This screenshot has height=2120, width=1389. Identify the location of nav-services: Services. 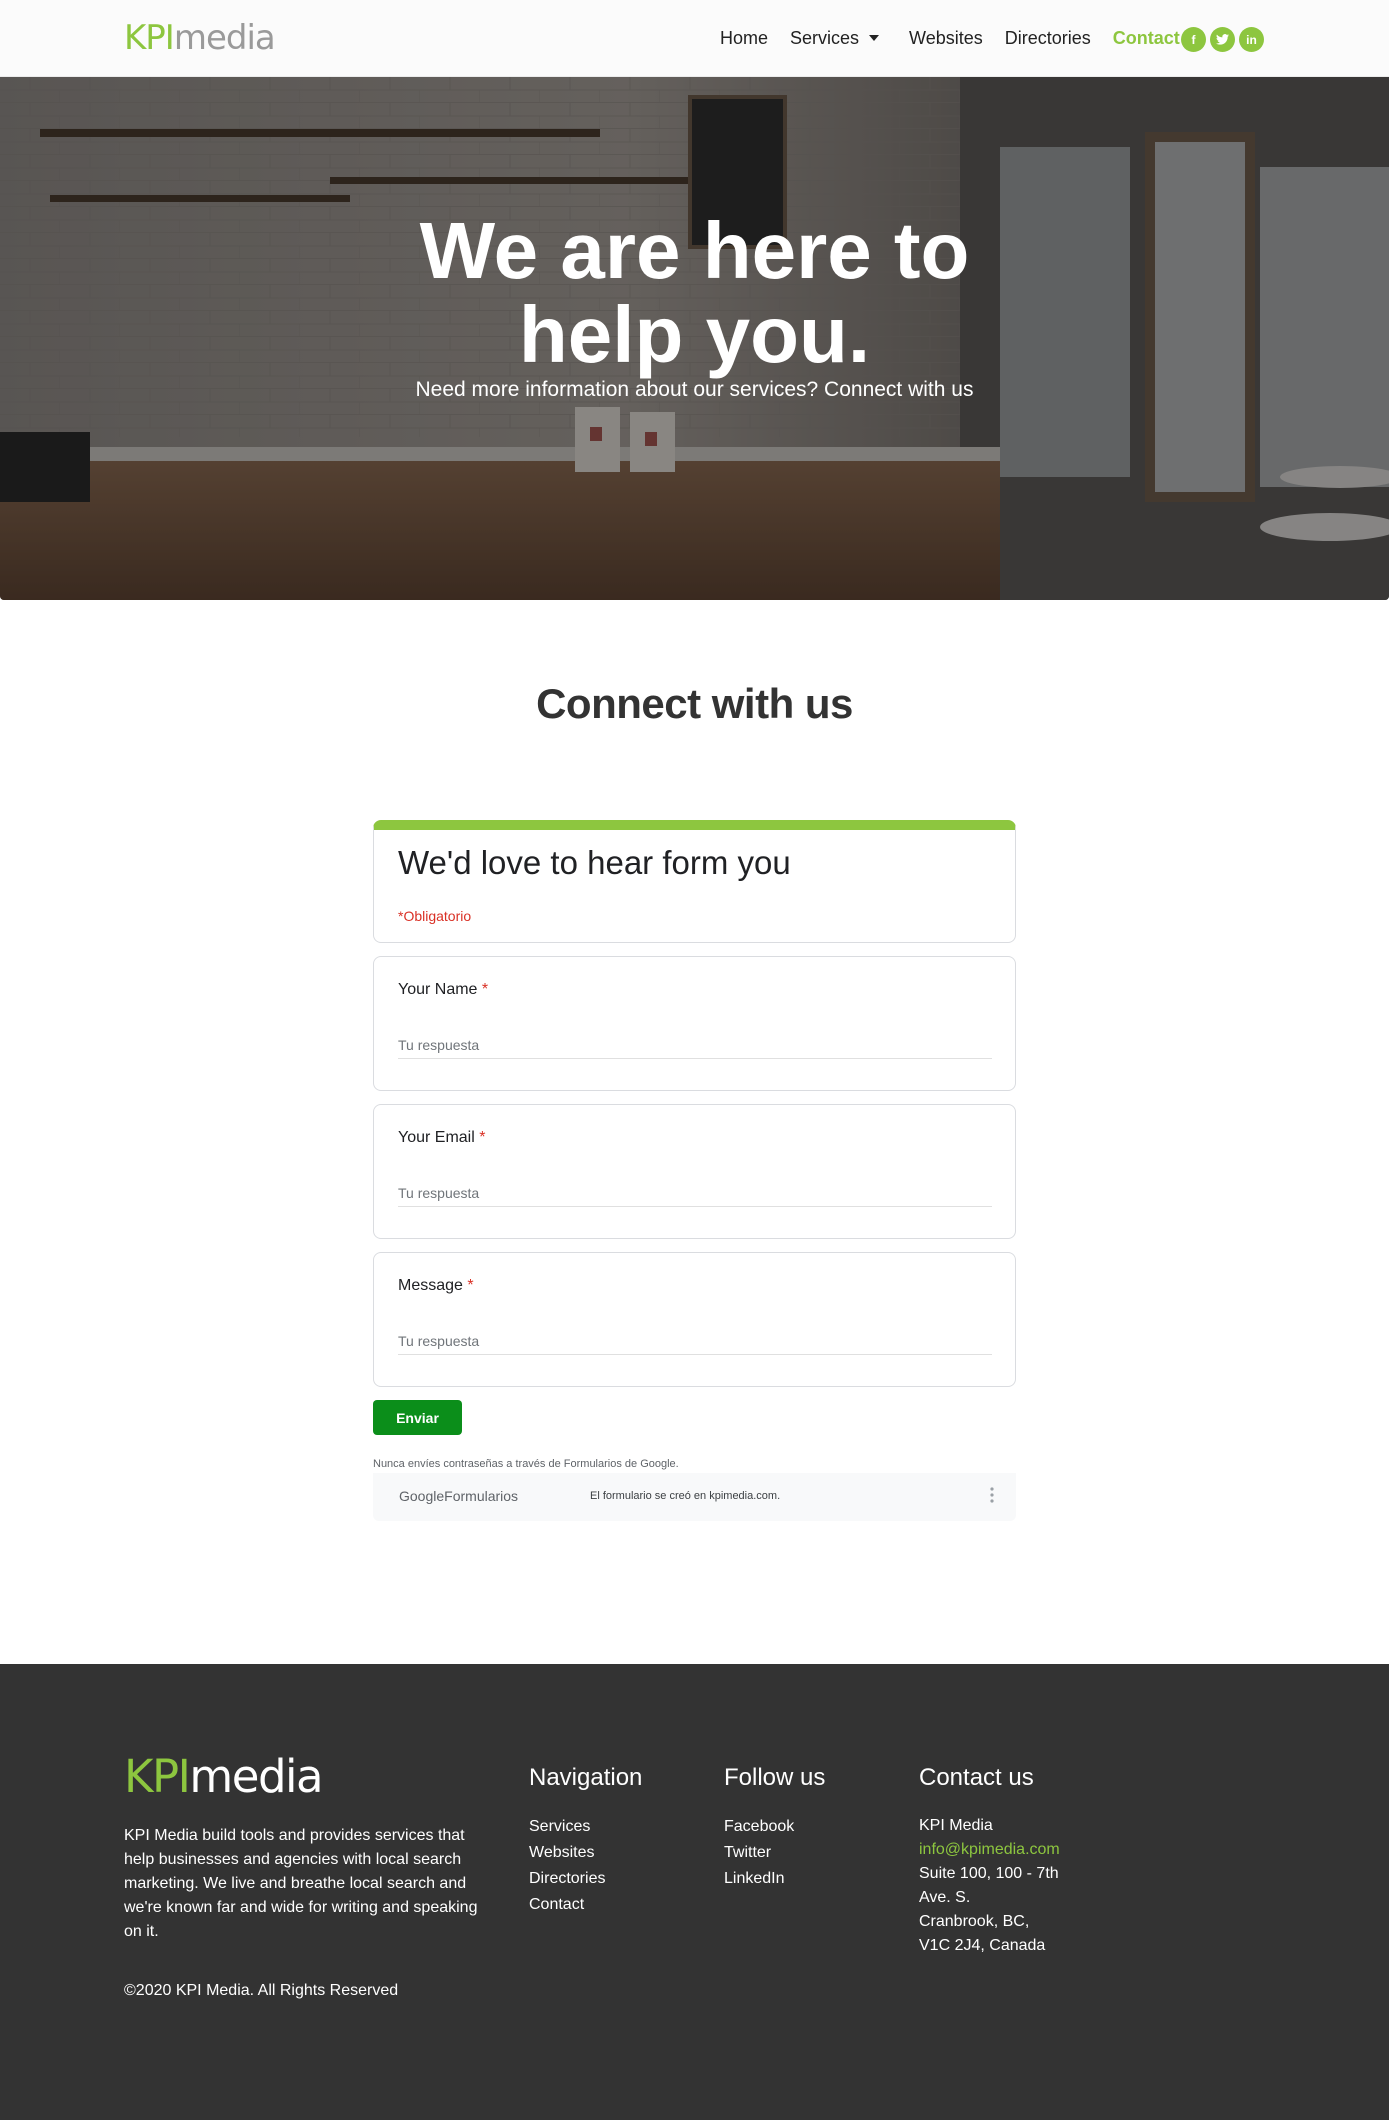
(835, 38).